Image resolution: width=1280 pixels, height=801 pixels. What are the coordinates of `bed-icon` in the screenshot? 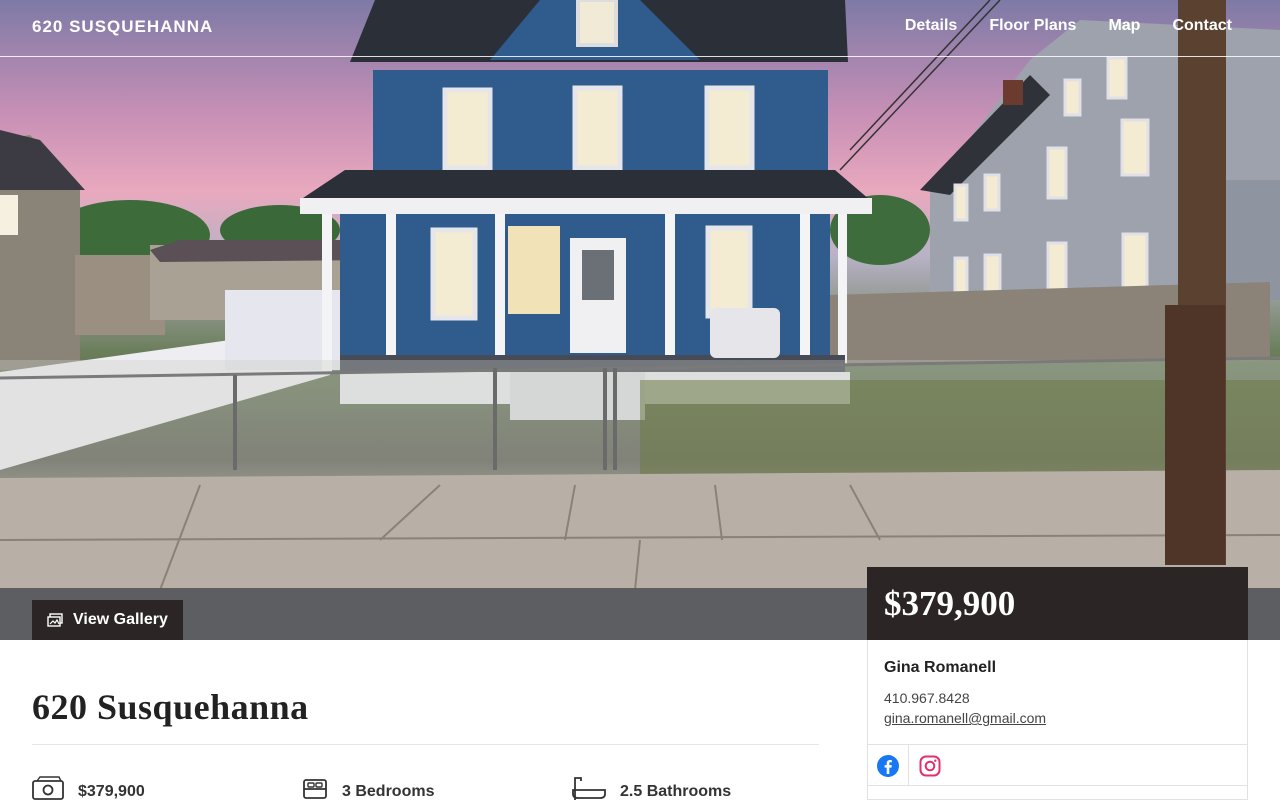 It's located at (315, 789).